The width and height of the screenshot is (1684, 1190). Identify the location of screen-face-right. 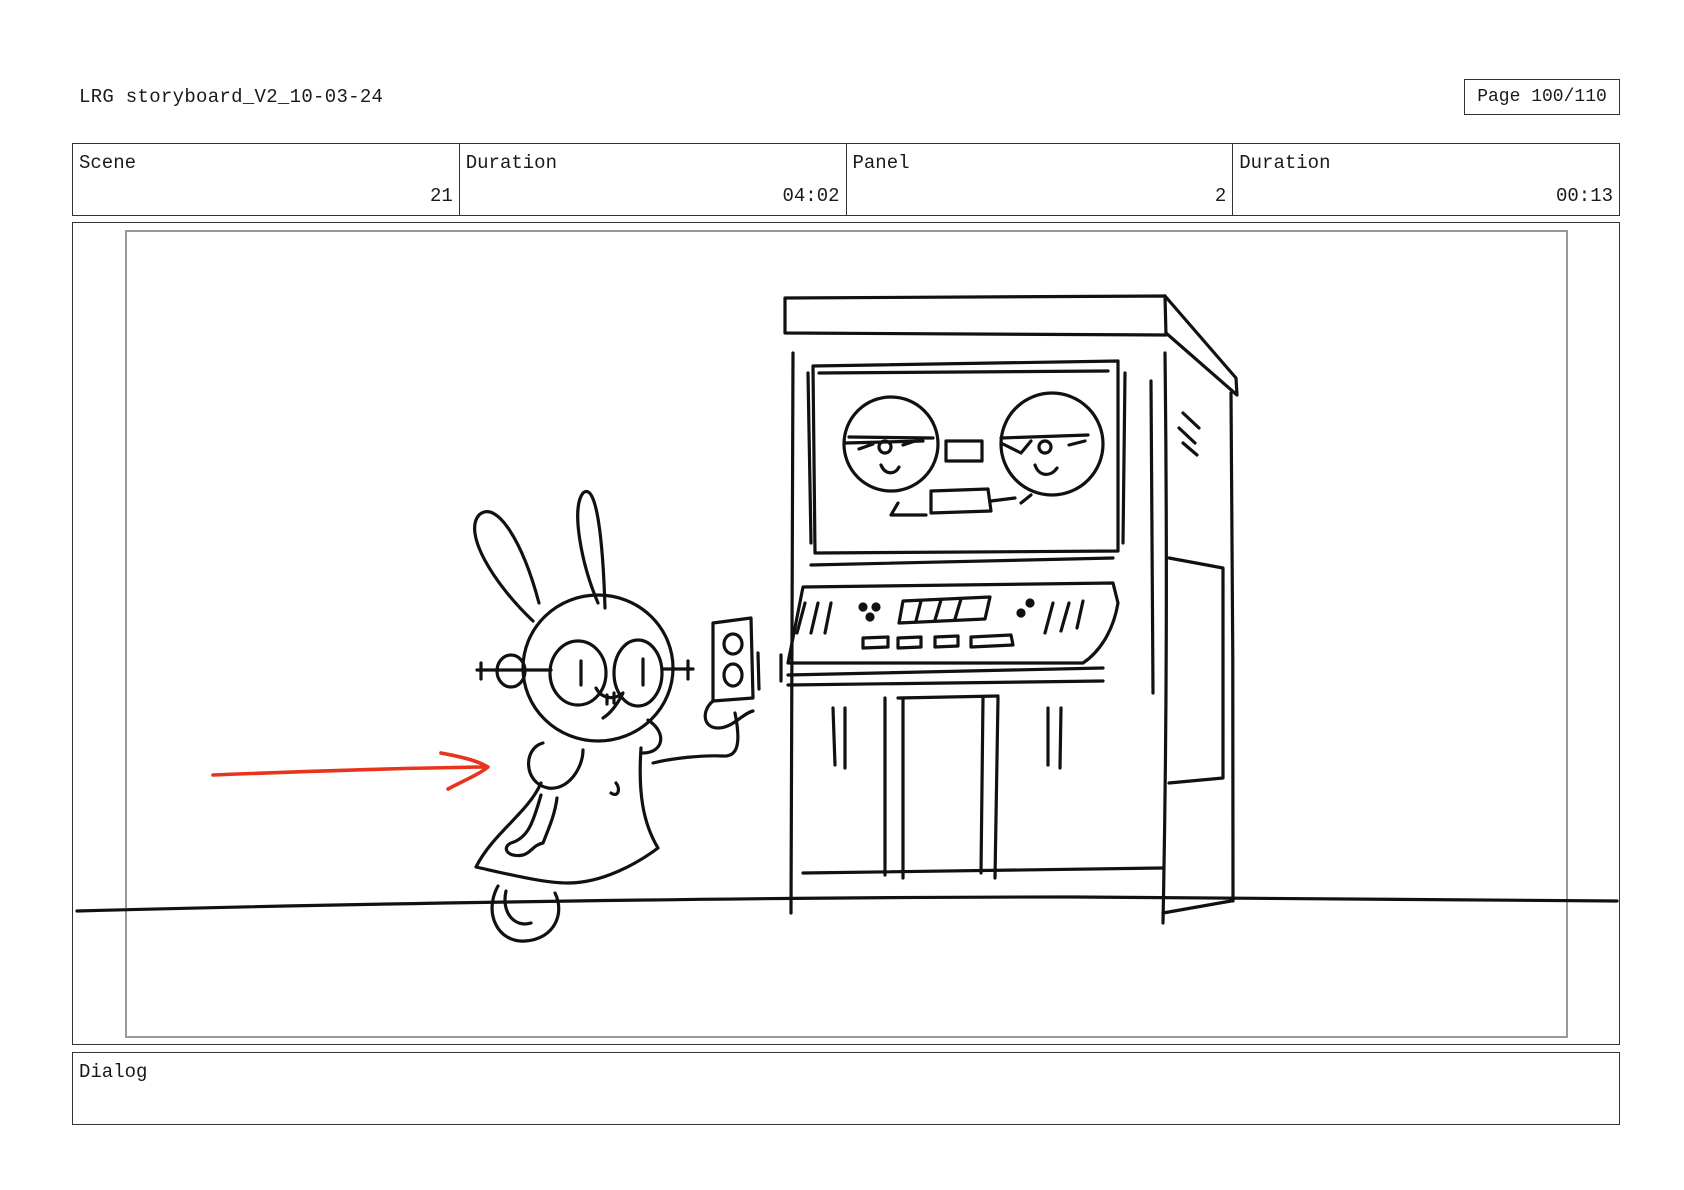
(1052, 444).